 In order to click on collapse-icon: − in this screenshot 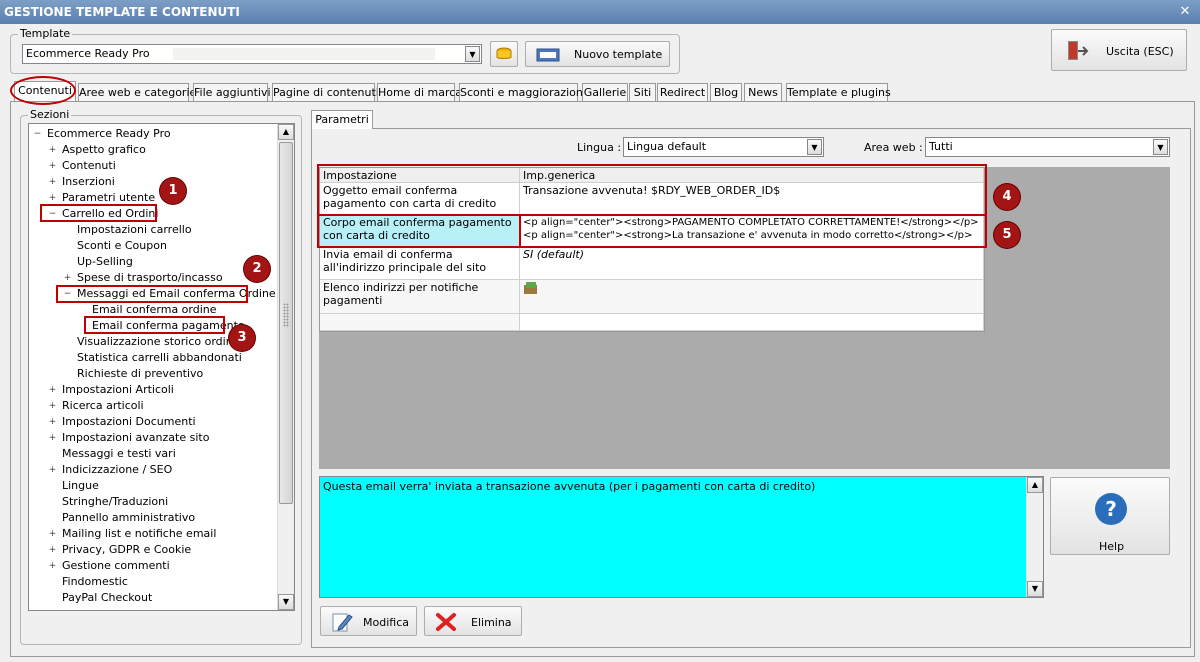, I will do `click(37, 134)`.